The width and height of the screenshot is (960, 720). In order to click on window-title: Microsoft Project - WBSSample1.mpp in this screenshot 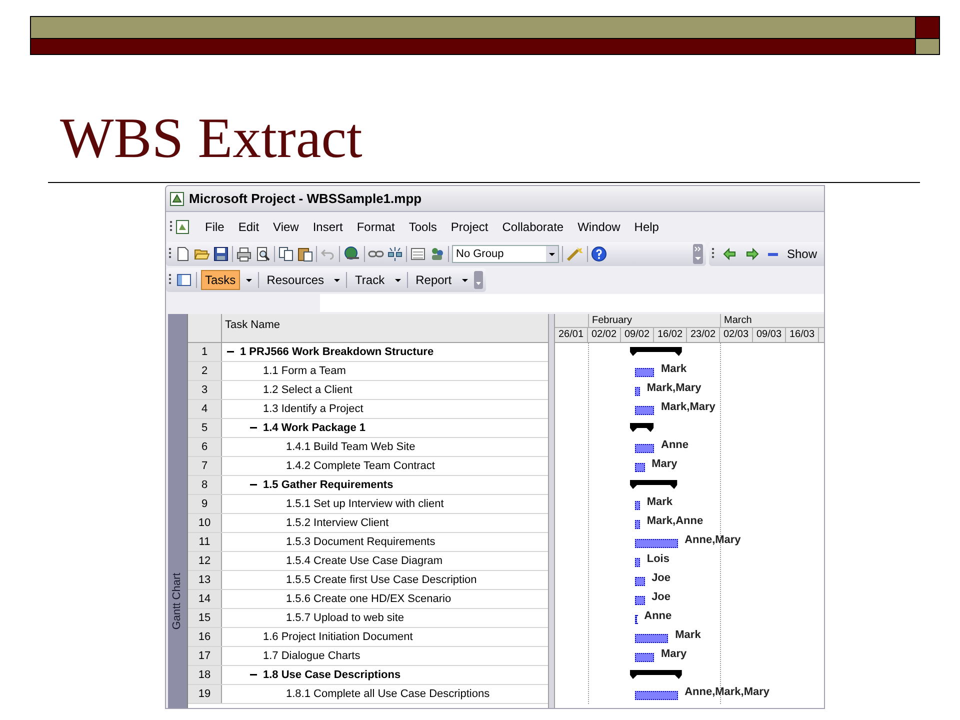, I will do `click(305, 199)`.